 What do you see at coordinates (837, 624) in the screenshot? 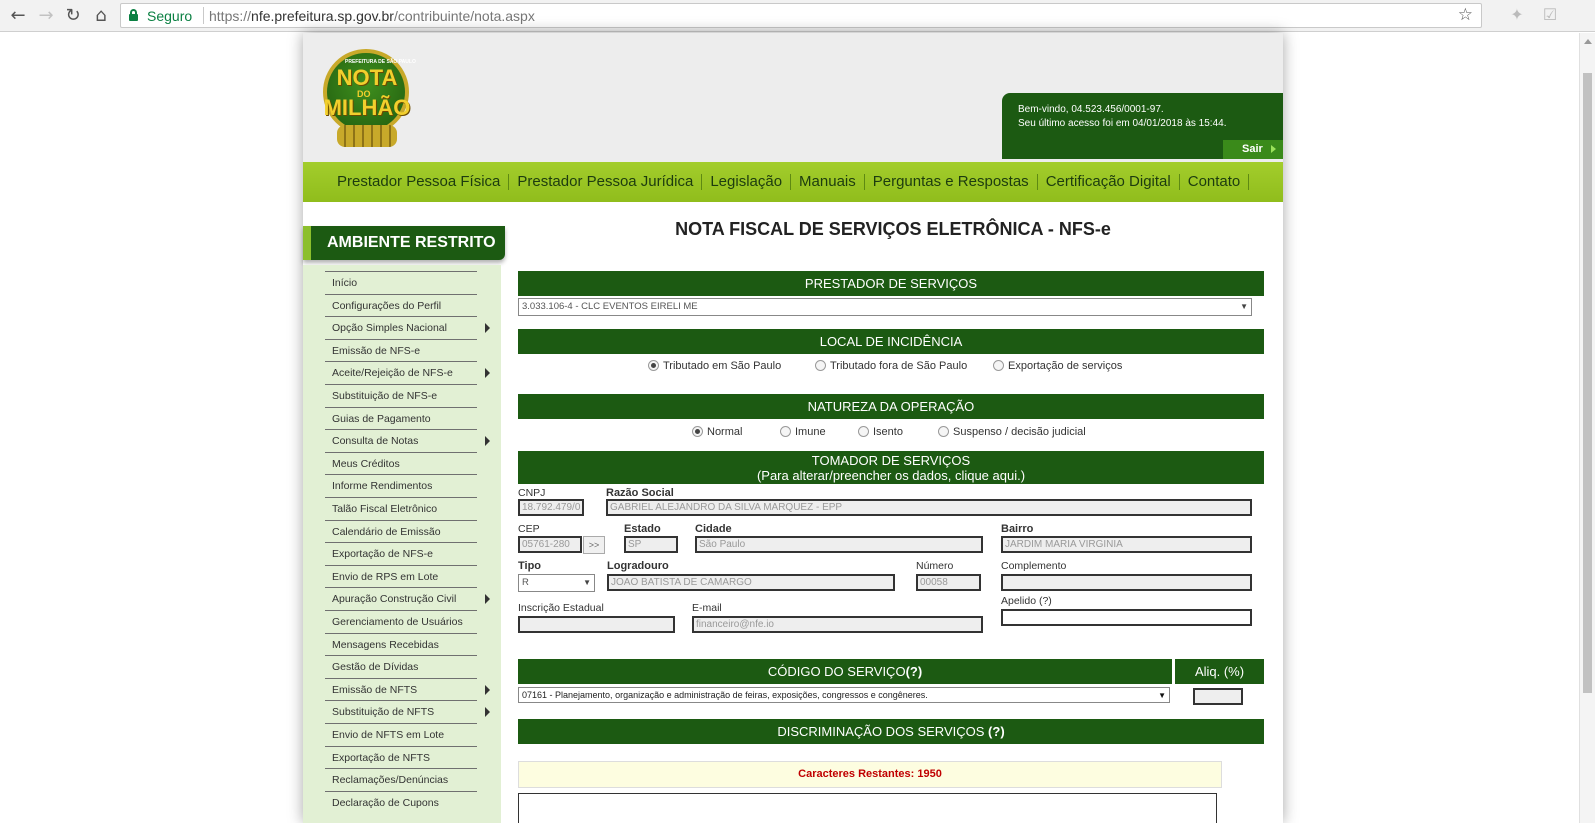
I see `email-field: financeiro@nfe.io` at bounding box center [837, 624].